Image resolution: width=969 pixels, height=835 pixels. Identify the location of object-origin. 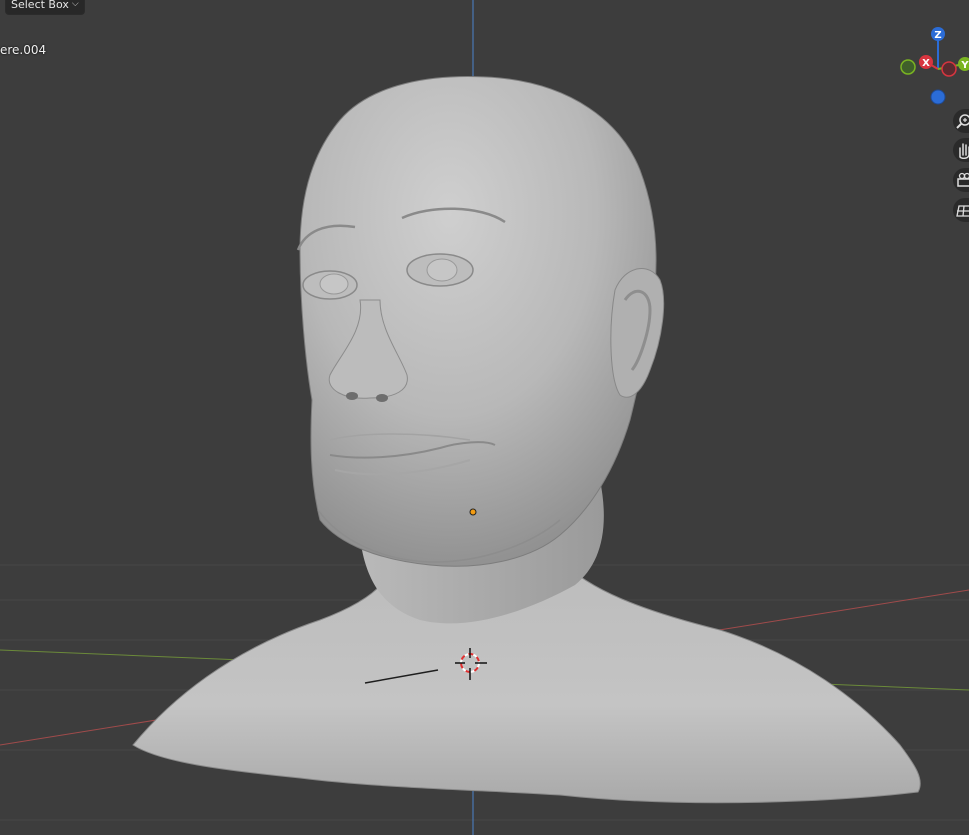
(473, 512).